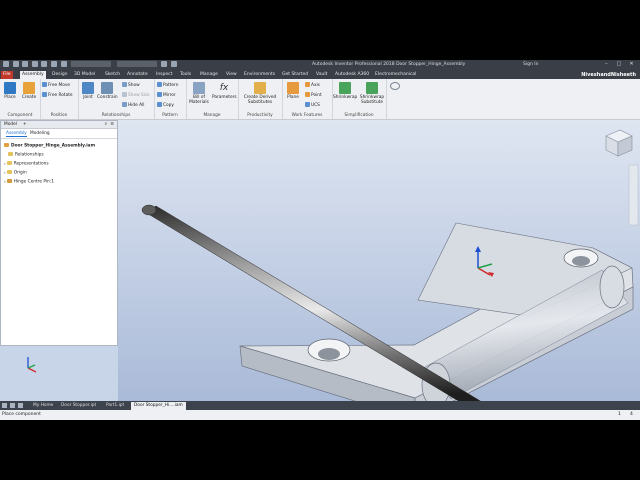 The height and width of the screenshot is (480, 640). Describe the element at coordinates (7, 75) in the screenshot. I see `tab-file: File` at that location.